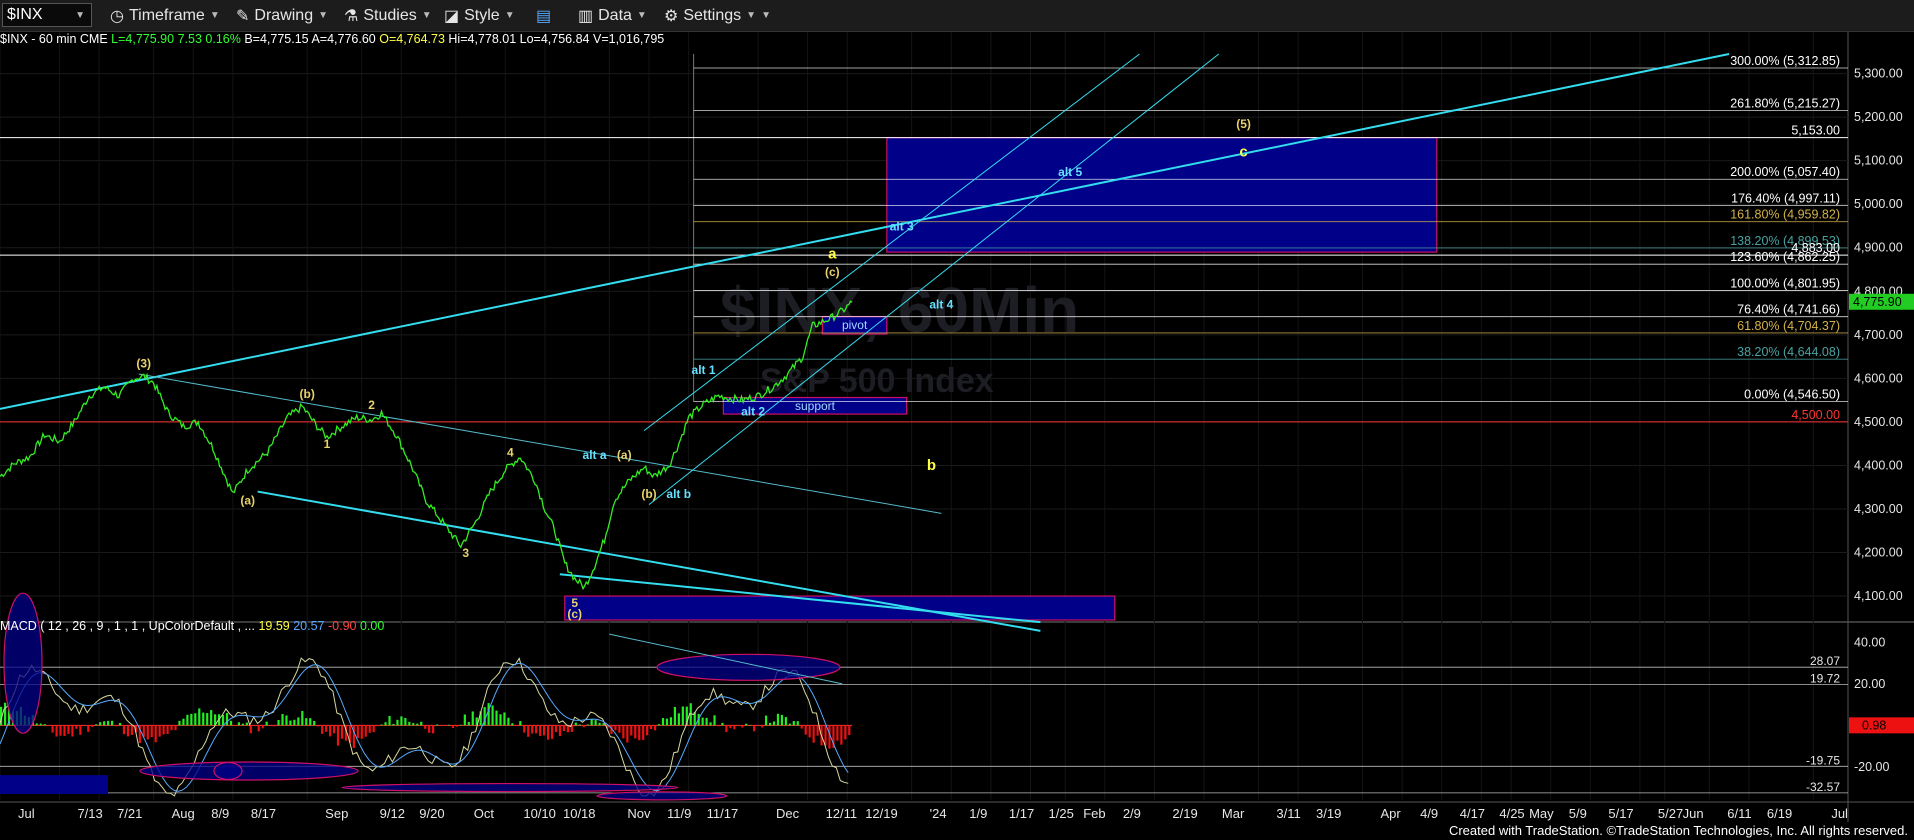 The height and width of the screenshot is (840, 1914). Describe the element at coordinates (1472, 813) in the screenshot. I see `time-tick-label: 4/17` at that location.